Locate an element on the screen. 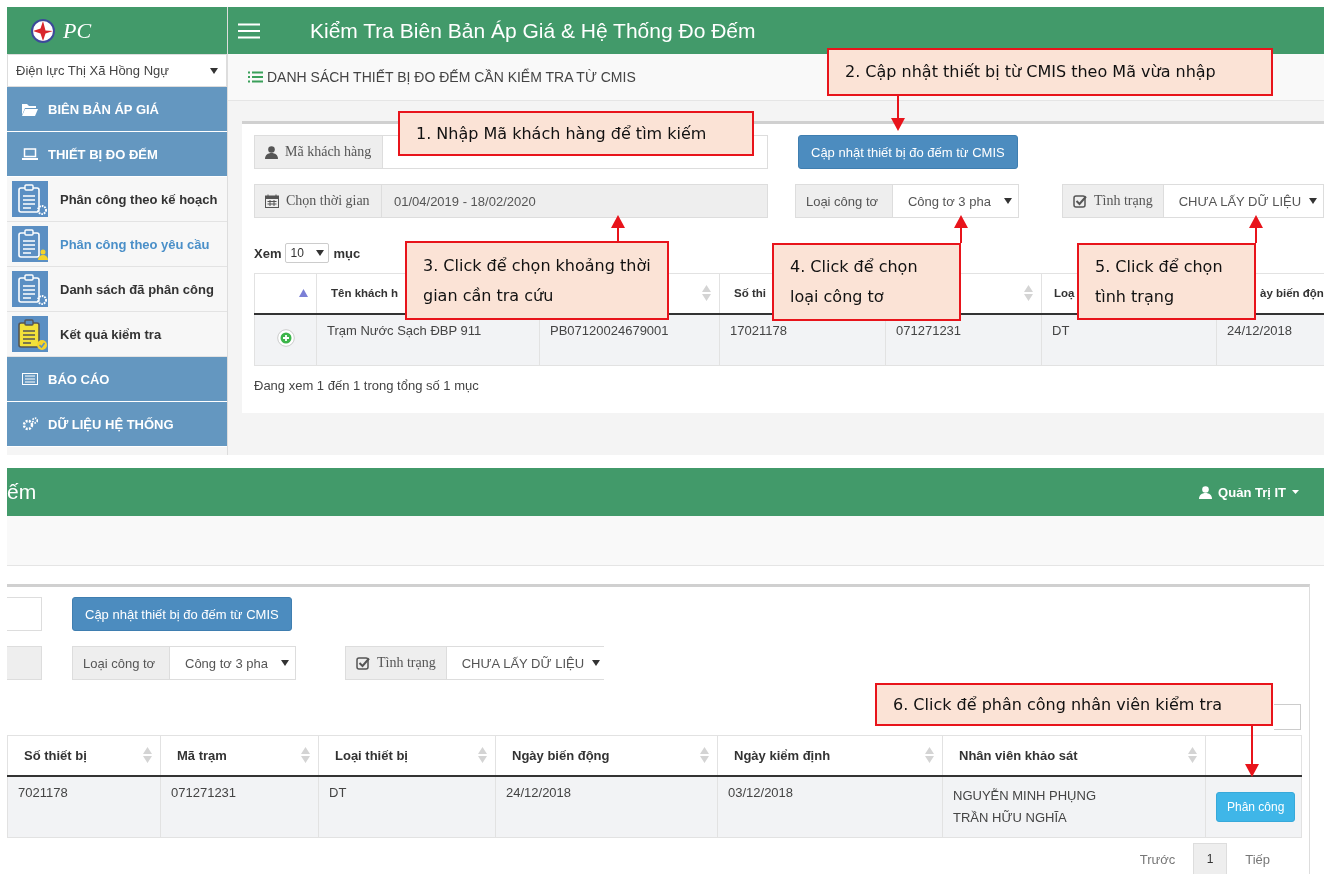 The image size is (1336, 874). column-header: Tên khách h is located at coordinates (365, 293).